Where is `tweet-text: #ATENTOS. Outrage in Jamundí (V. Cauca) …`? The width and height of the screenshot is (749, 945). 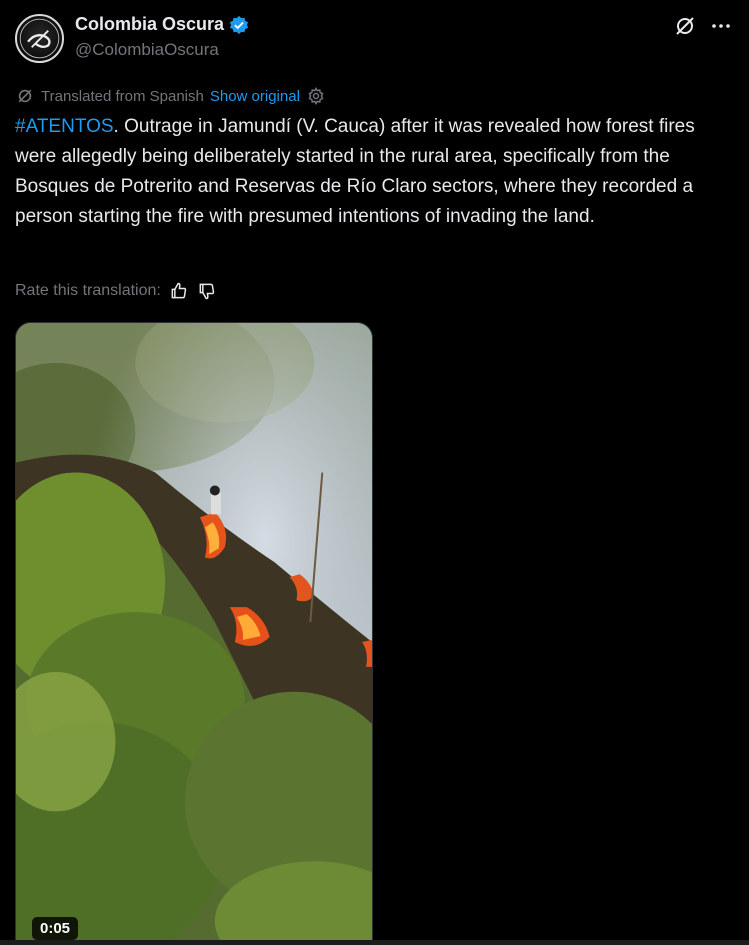
tweet-text: #ATENTOS. Outrage in Jamundí (V. Cauca) … is located at coordinates (365, 172).